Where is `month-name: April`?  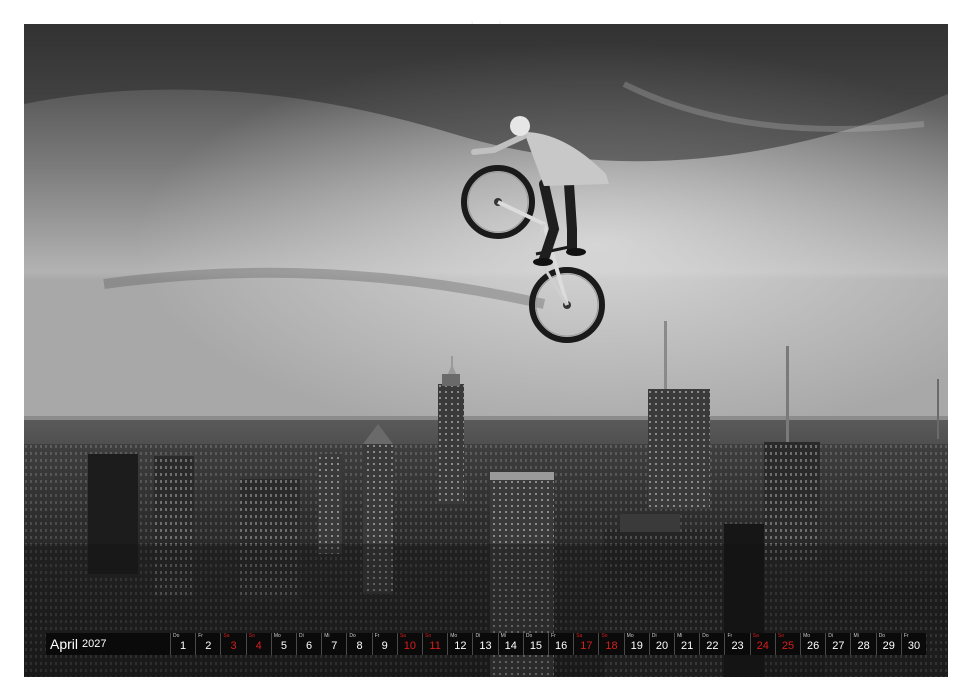 month-name: April is located at coordinates (64, 644).